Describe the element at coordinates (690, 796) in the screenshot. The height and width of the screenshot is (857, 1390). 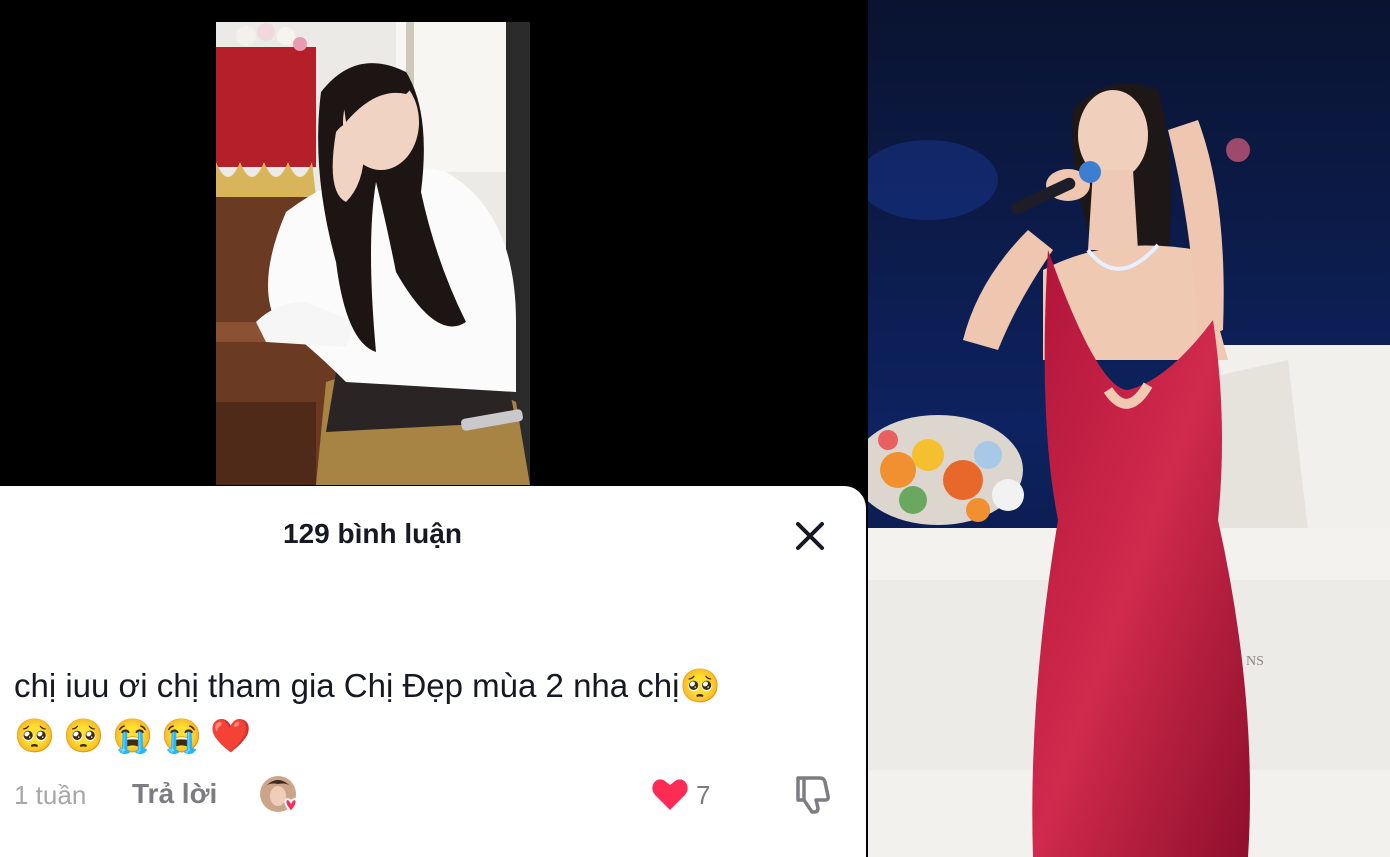
I see `like-button: 7` at that location.